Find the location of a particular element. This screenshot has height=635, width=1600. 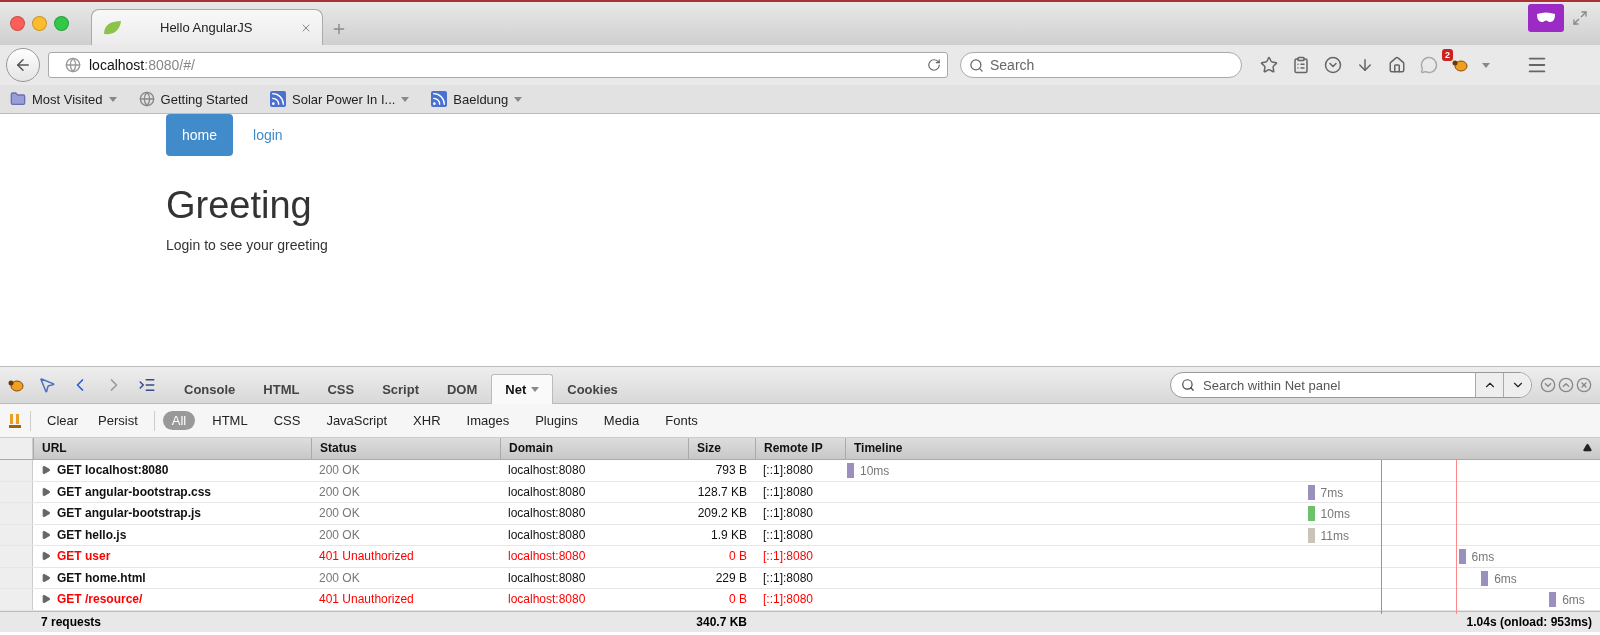

request-cell: GET user is located at coordinates (172, 556).